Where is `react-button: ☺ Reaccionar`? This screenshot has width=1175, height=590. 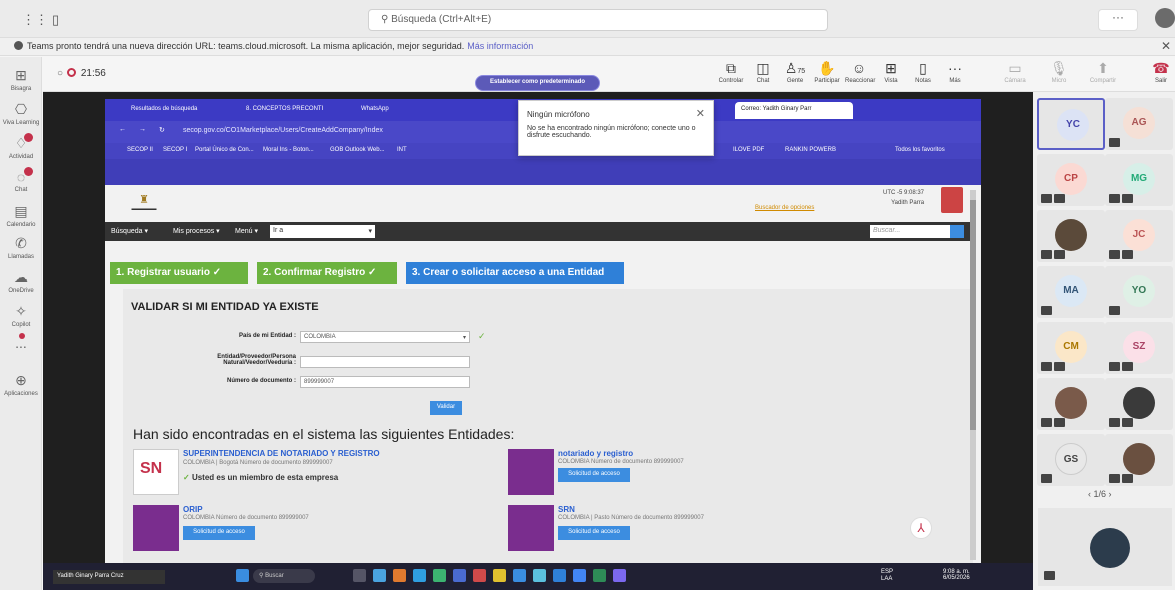 react-button: ☺ Reaccionar is located at coordinates (860, 72).